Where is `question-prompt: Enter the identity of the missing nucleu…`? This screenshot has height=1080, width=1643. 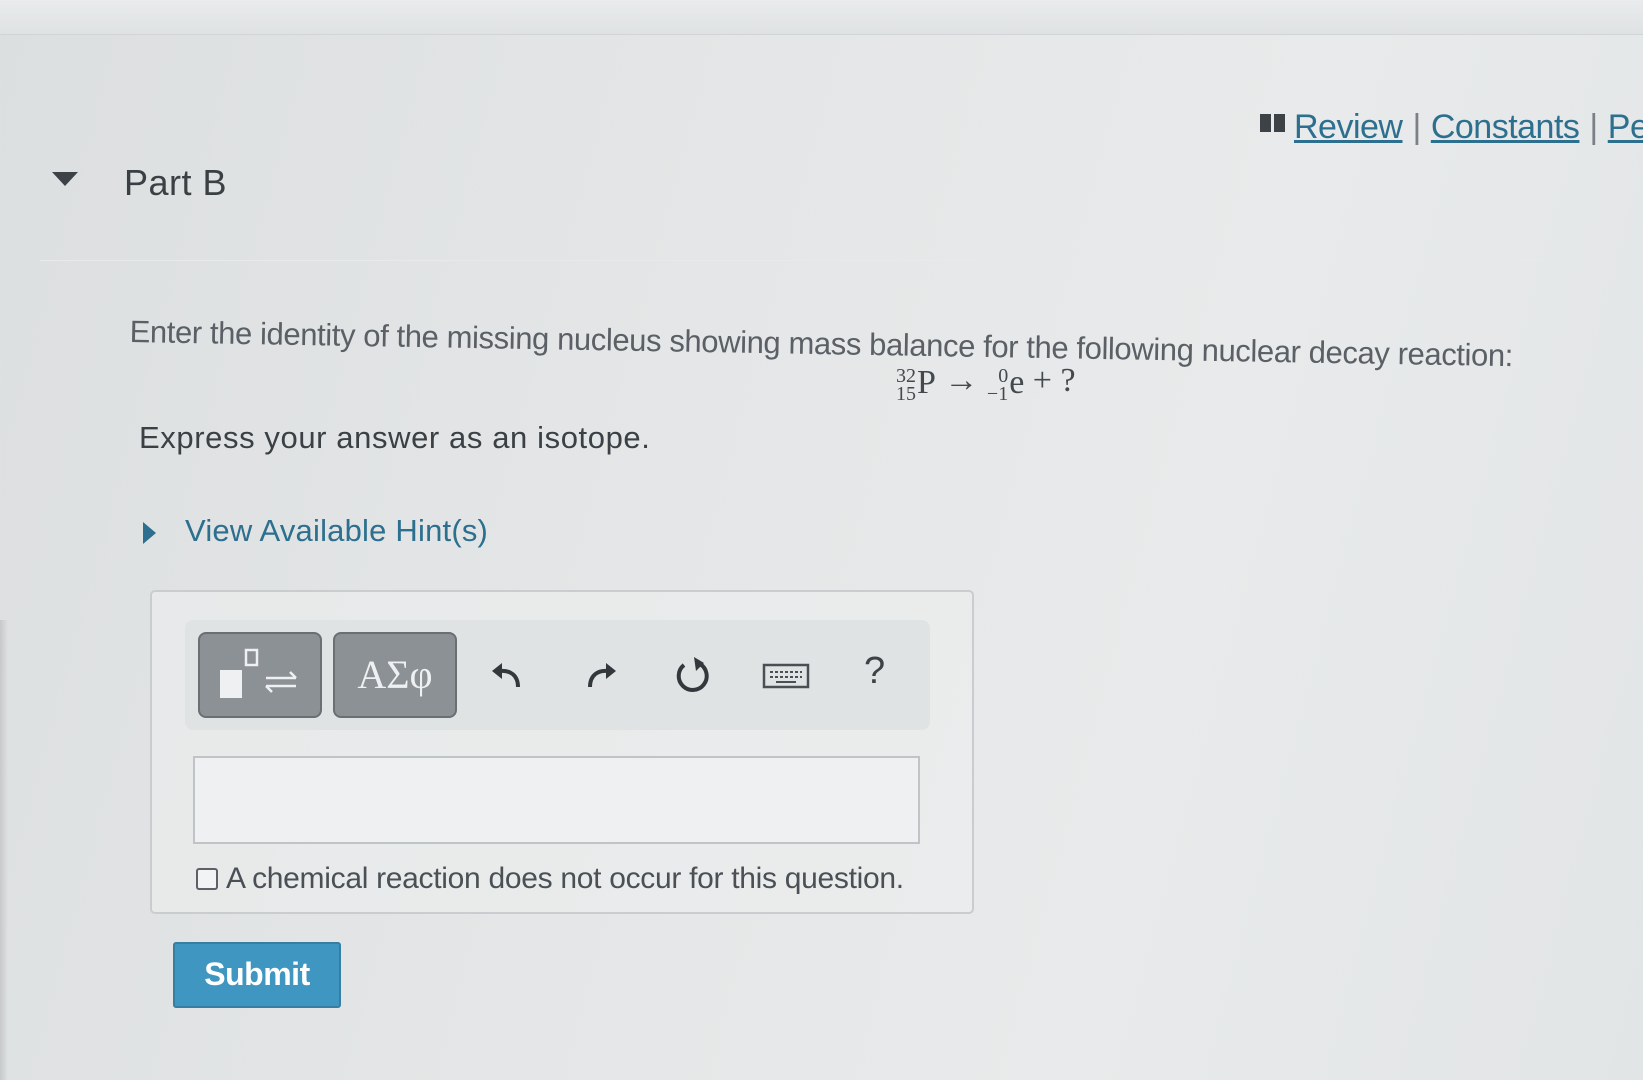
question-prompt: Enter the identity of the missing nucleu… is located at coordinates (821, 344).